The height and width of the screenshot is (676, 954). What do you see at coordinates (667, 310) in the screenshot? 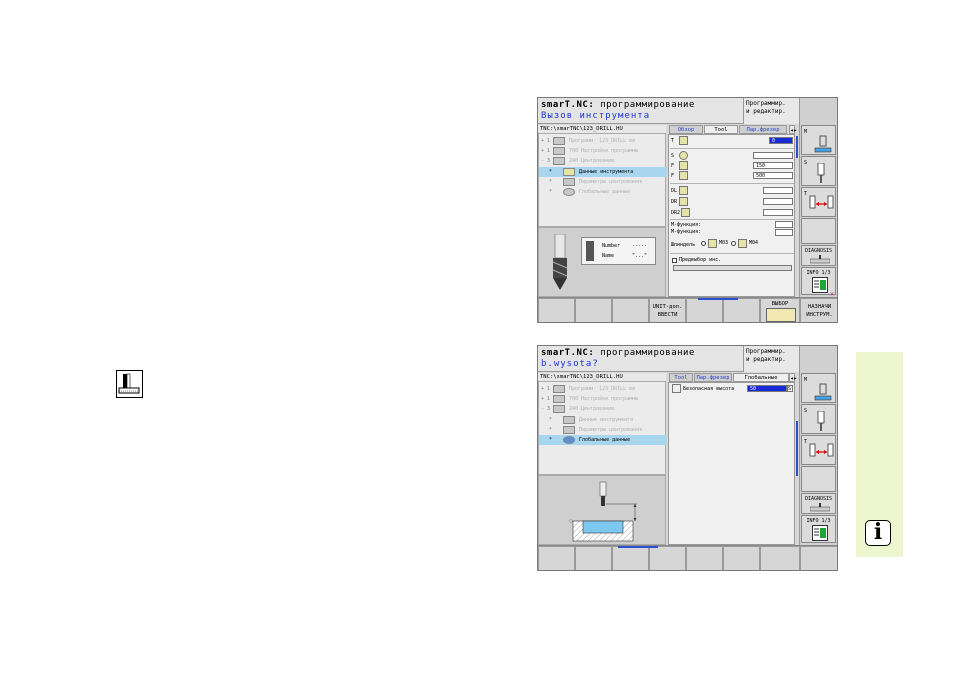
I see `softkey-unit-insert: UNIT-доп. ВВЕСТИ` at bounding box center [667, 310].